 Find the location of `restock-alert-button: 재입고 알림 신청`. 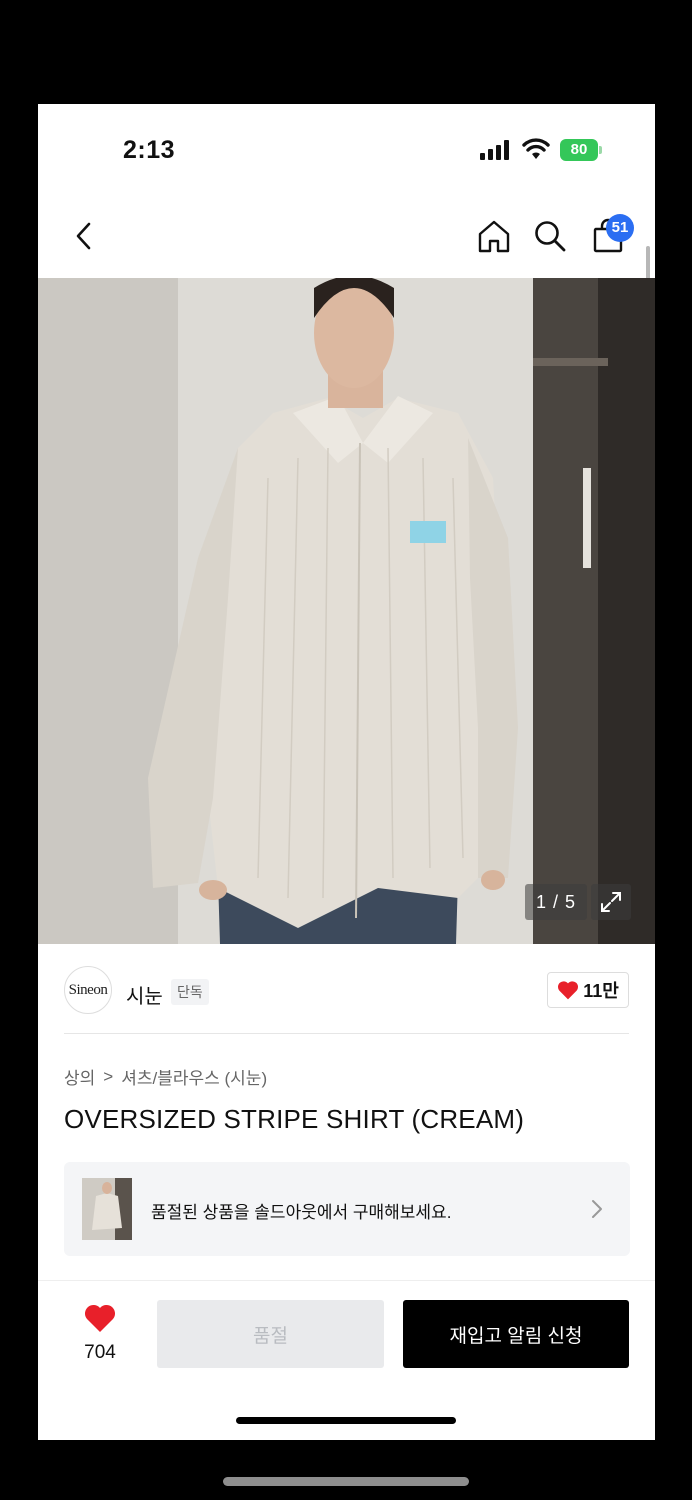

restock-alert-button: 재입고 알림 신청 is located at coordinates (516, 1334).